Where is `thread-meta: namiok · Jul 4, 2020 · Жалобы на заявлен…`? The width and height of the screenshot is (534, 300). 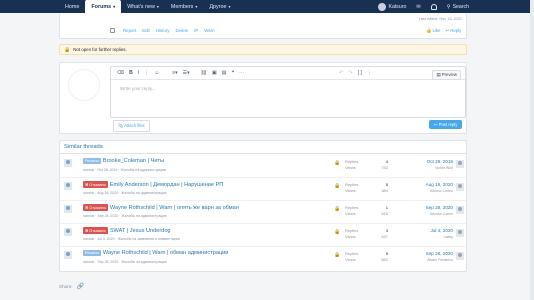 thread-meta: namiok · Jul 4, 2020 · Жалобы на заявлен… is located at coordinates (131, 239).